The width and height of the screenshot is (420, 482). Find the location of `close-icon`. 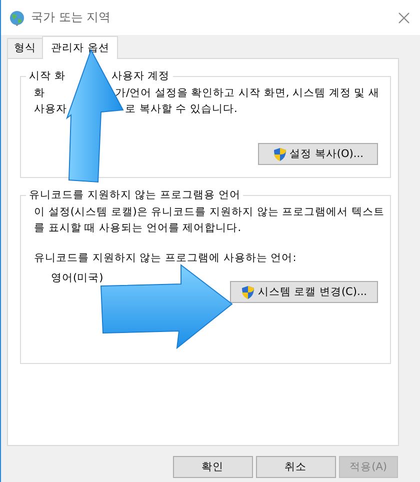

close-icon is located at coordinates (404, 18).